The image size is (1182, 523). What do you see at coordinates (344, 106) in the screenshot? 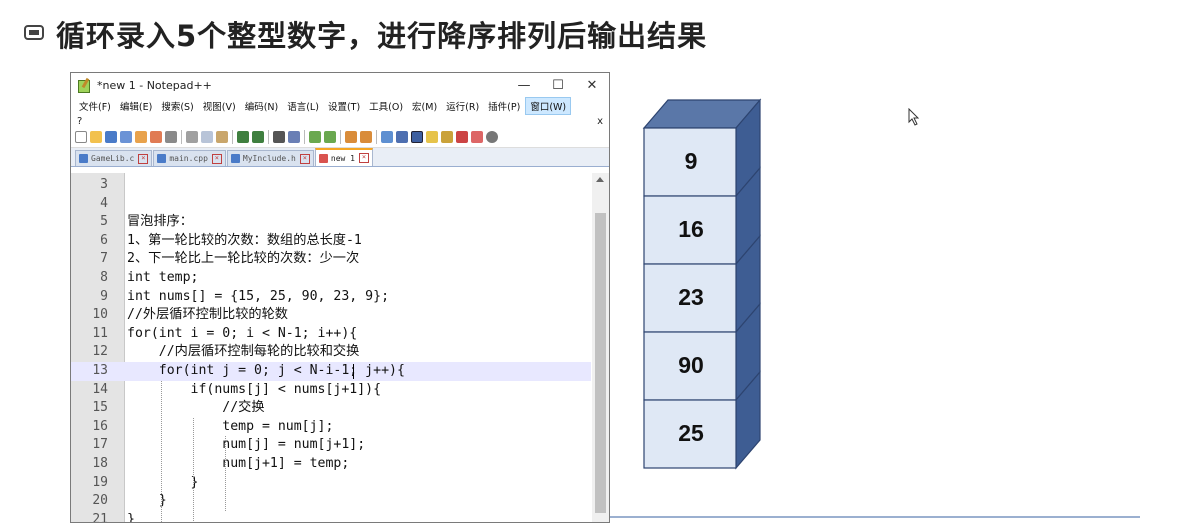
I see `menu-settings: 设置(T)` at bounding box center [344, 106].